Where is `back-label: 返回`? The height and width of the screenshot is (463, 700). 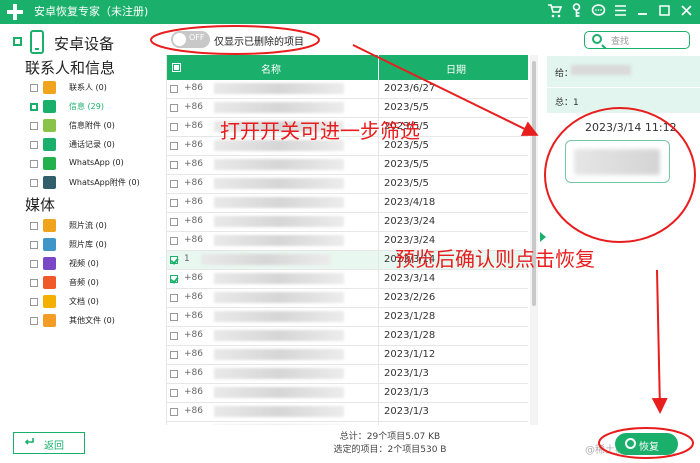 back-label: 返回 is located at coordinates (54, 446).